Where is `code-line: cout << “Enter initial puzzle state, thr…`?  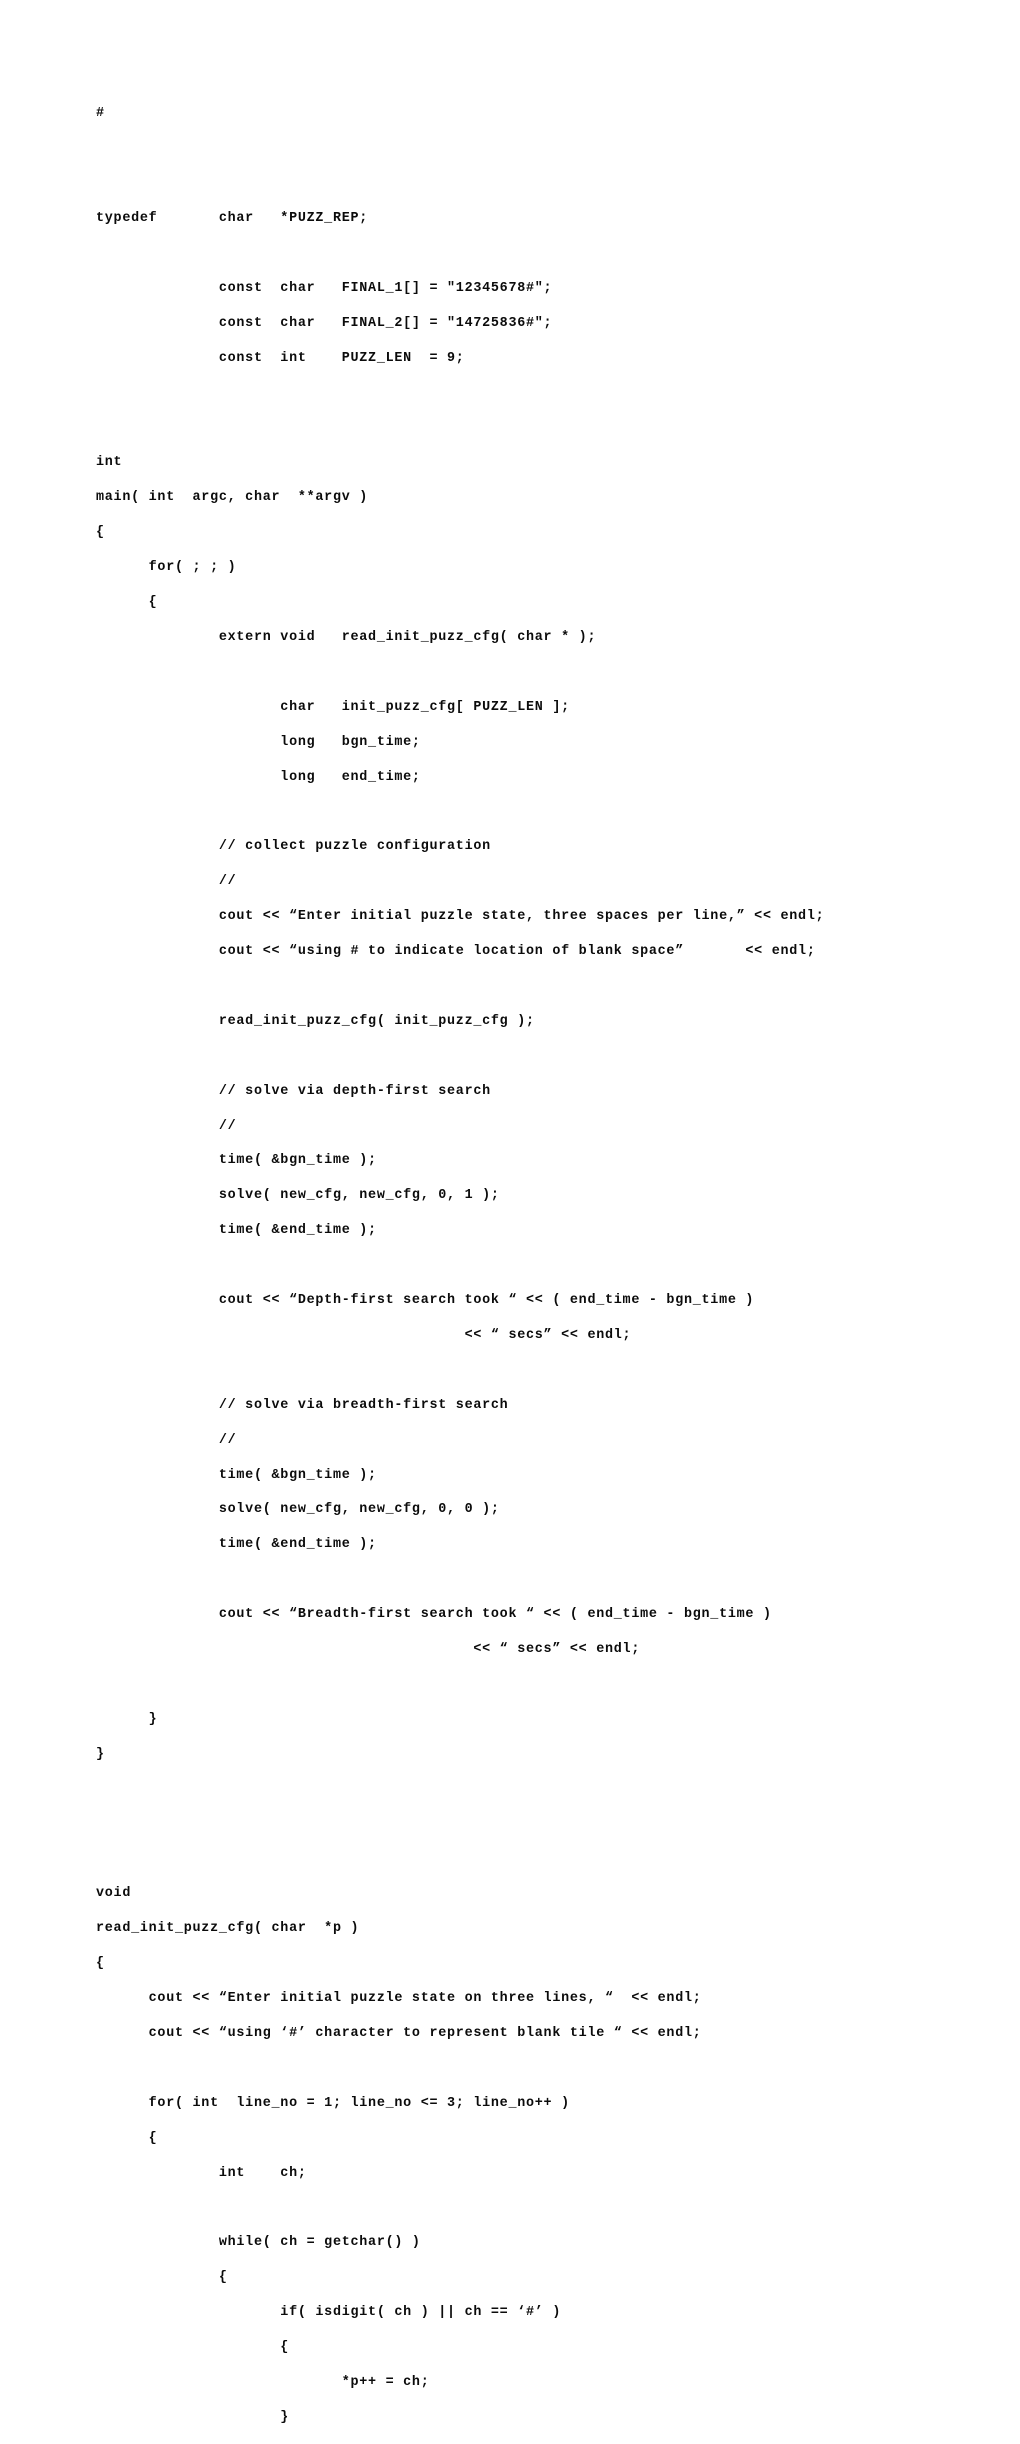
code-line: cout << “Enter initial puzzle state, thr… is located at coordinates (460, 917).